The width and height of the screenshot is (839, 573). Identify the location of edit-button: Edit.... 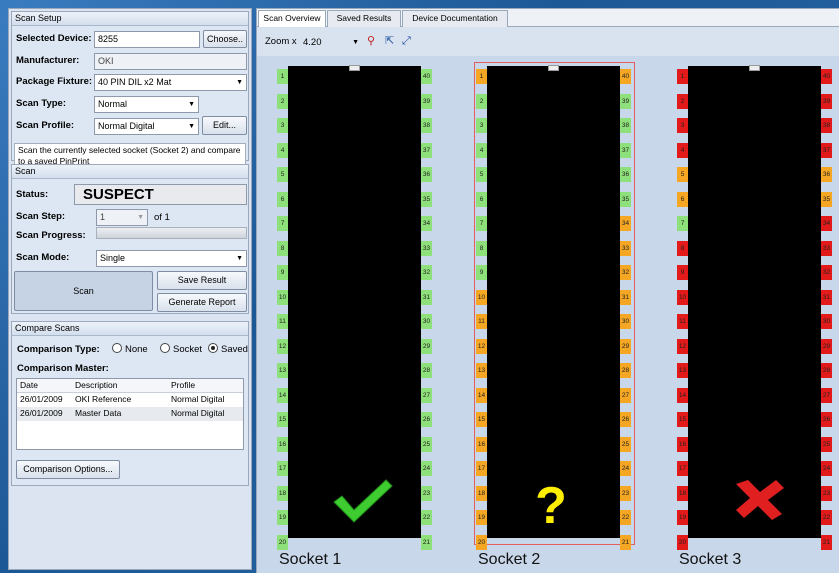
(224, 125).